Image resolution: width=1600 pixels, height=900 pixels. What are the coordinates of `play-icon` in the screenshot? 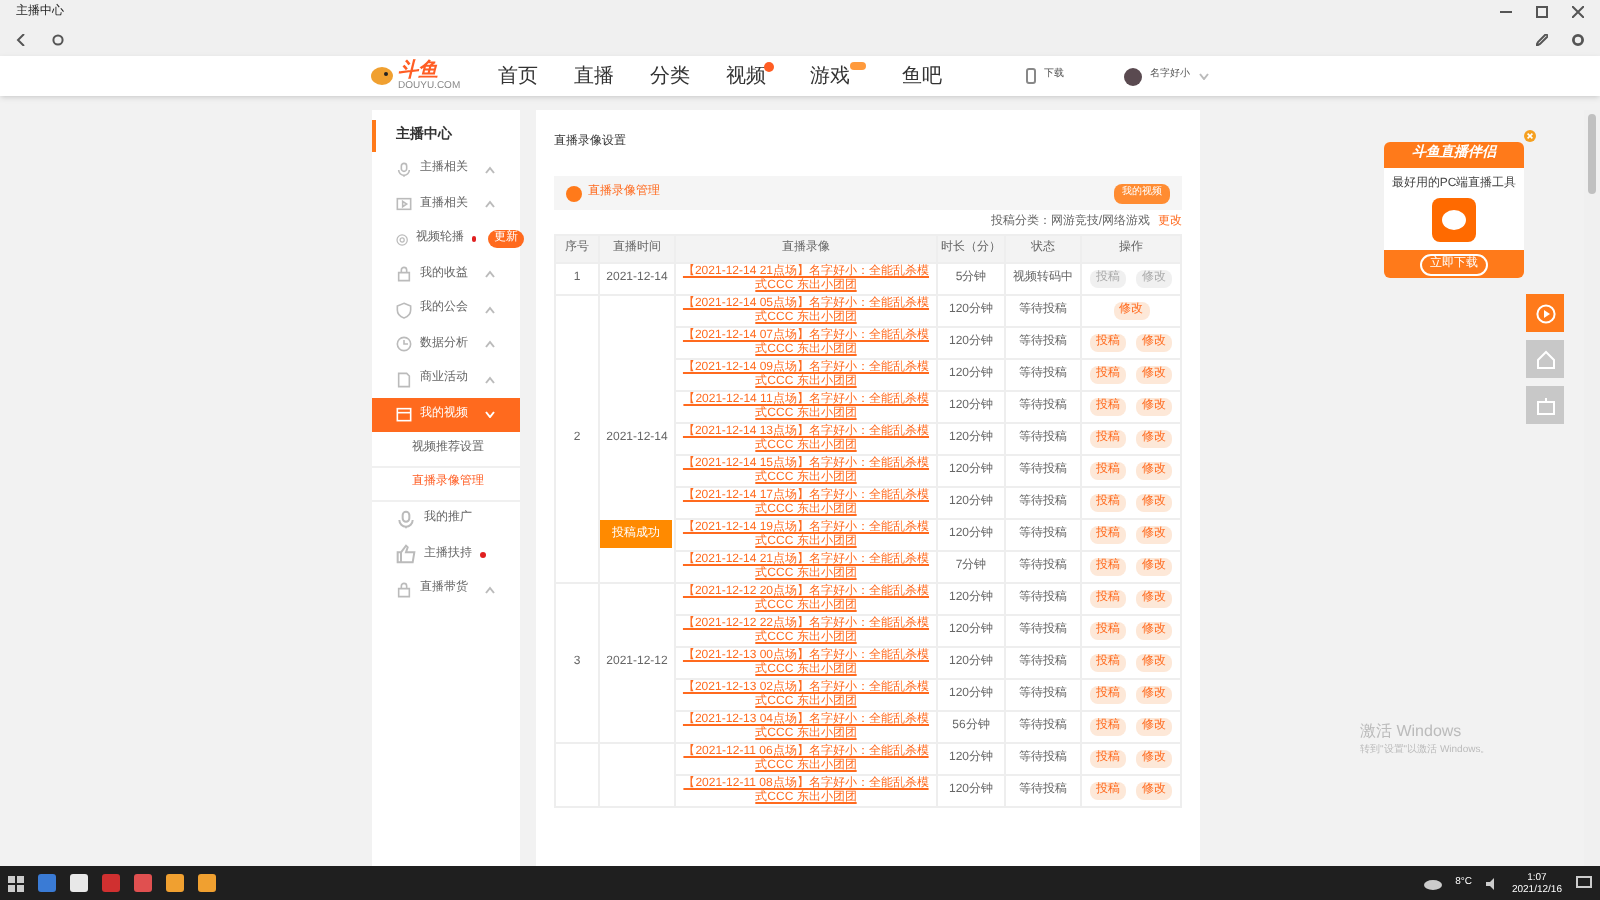 It's located at (1545, 313).